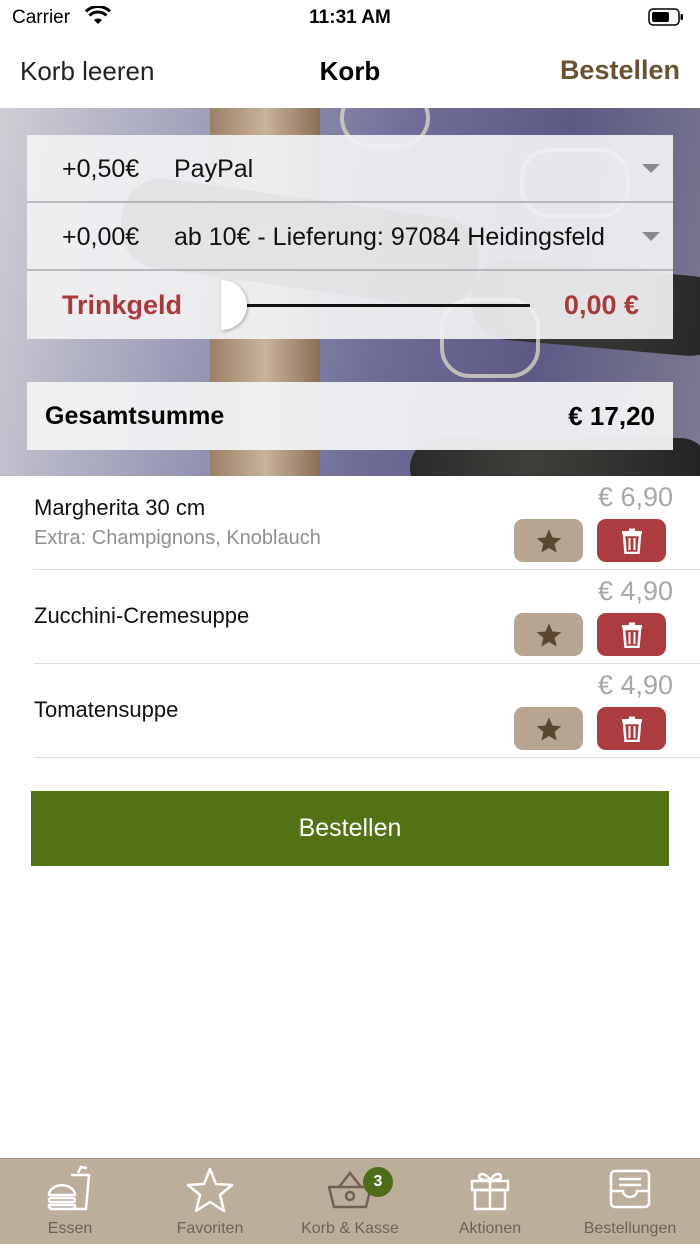 The height and width of the screenshot is (1244, 700). What do you see at coordinates (630, 1228) in the screenshot?
I see `tab-label: Bestellungen` at bounding box center [630, 1228].